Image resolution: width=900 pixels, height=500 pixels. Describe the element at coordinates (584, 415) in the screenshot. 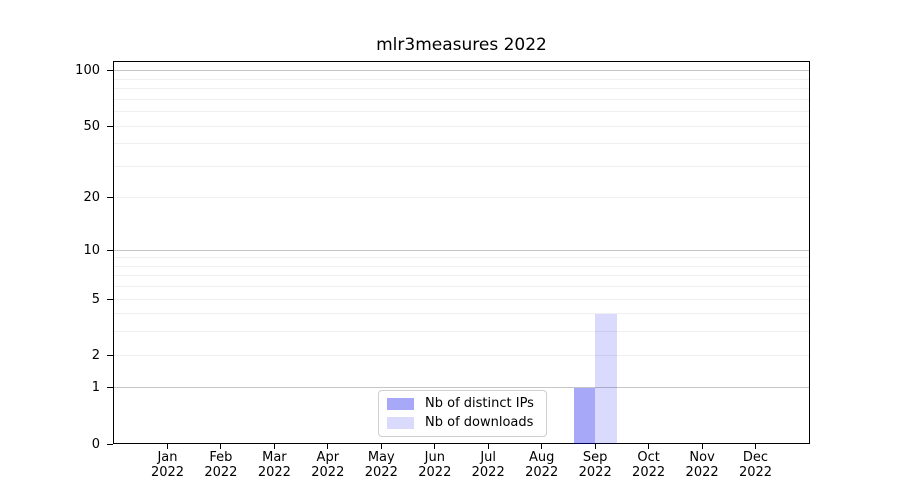

I see `bar-nb-of-distinct-ips` at that location.